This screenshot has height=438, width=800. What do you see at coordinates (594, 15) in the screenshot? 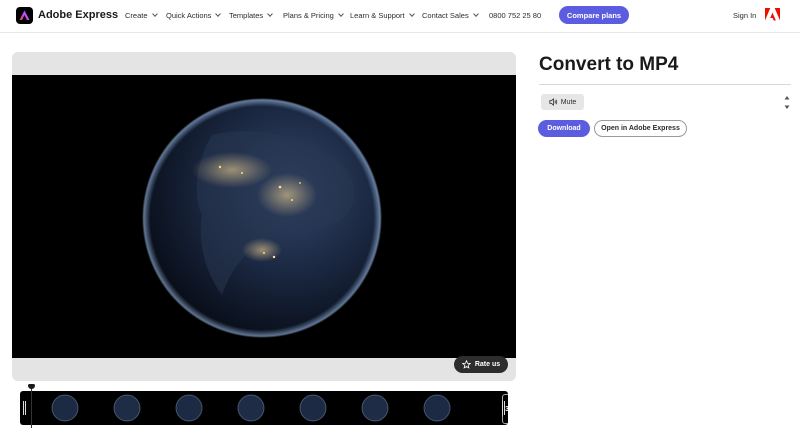
I see `compare-plans-button: Compare plans` at bounding box center [594, 15].